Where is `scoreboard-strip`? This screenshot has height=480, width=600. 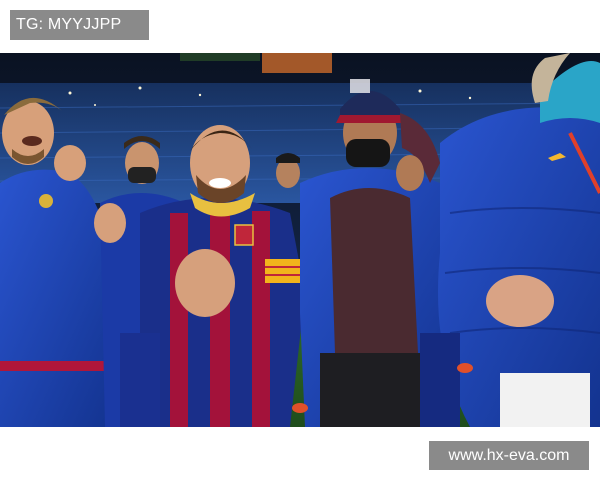
scoreboard-strip is located at coordinates (220, 57).